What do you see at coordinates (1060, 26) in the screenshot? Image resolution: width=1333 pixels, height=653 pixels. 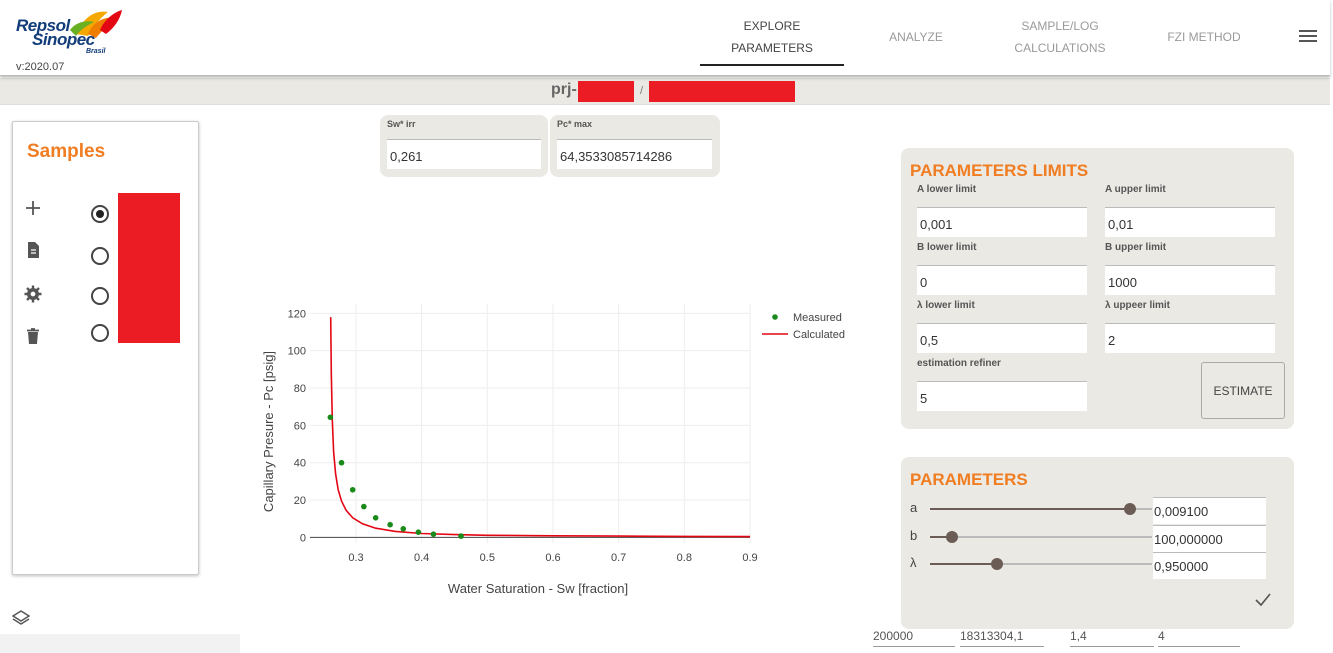 I see `tab-label-line1: SAMPLE/LOG` at bounding box center [1060, 26].